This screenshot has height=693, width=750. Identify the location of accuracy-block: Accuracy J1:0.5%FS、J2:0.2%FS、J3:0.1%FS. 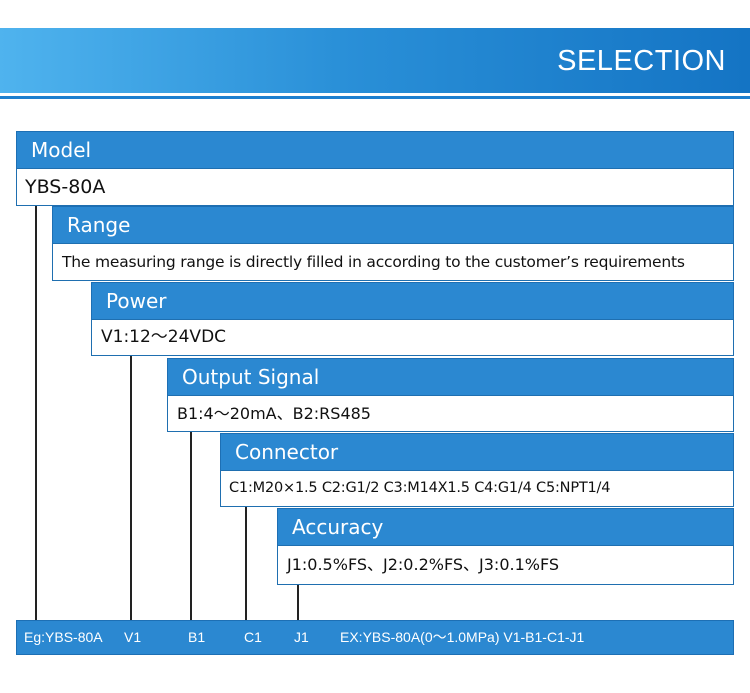
(505, 546).